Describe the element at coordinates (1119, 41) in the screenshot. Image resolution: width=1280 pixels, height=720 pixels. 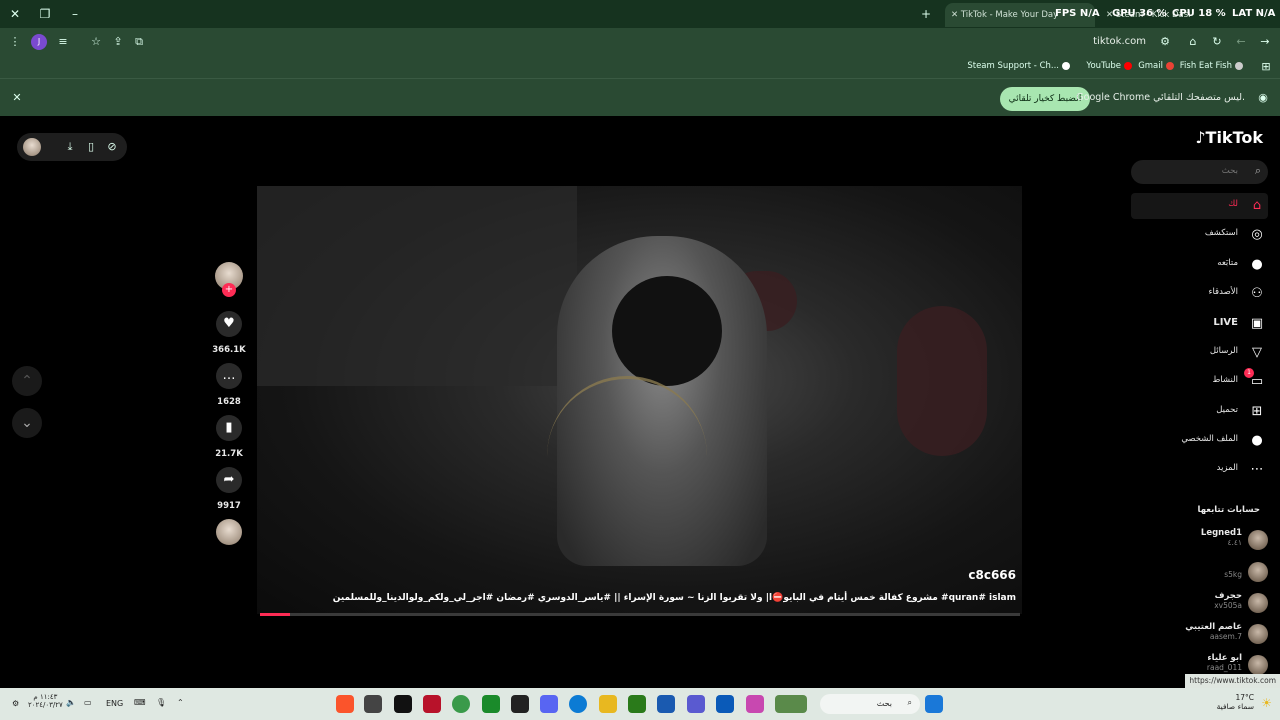
I see `url-text: tiktok.com` at that location.